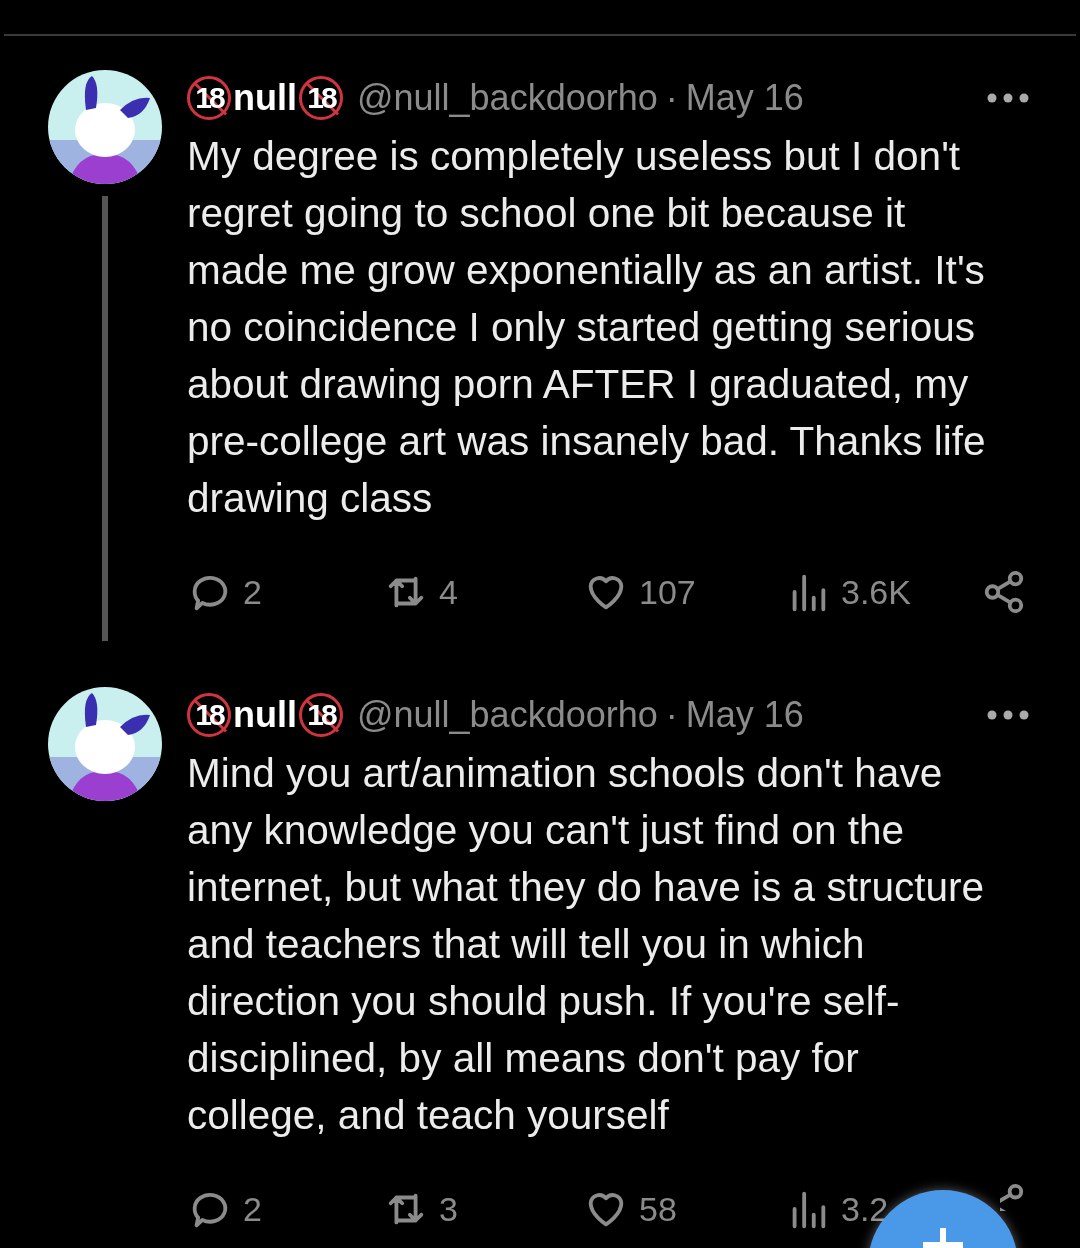 The image size is (1080, 1248). I want to click on view-count: 3.2, so click(865, 1209).